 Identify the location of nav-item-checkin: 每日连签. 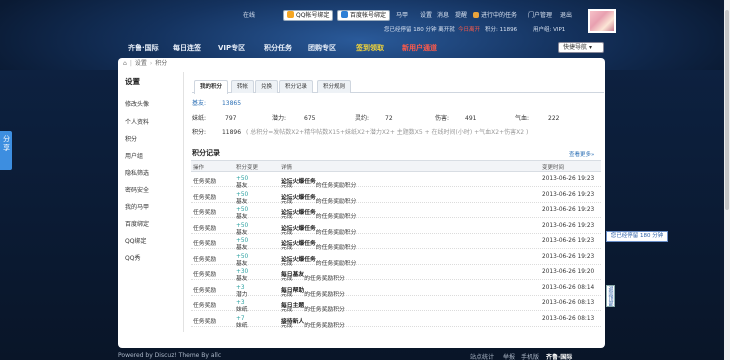
(187, 48).